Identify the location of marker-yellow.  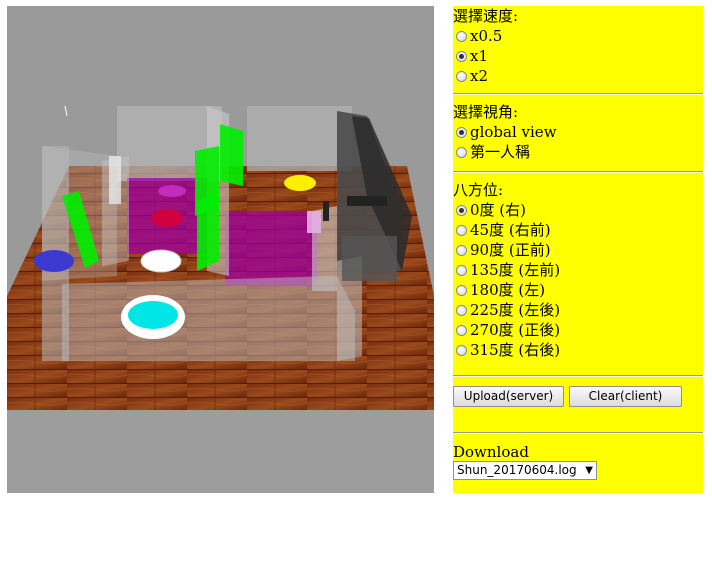
(300, 183).